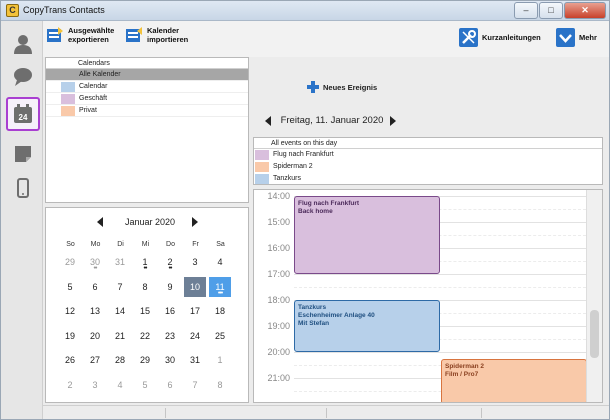  I want to click on new-event-button: Neues Ereignis, so click(342, 87).